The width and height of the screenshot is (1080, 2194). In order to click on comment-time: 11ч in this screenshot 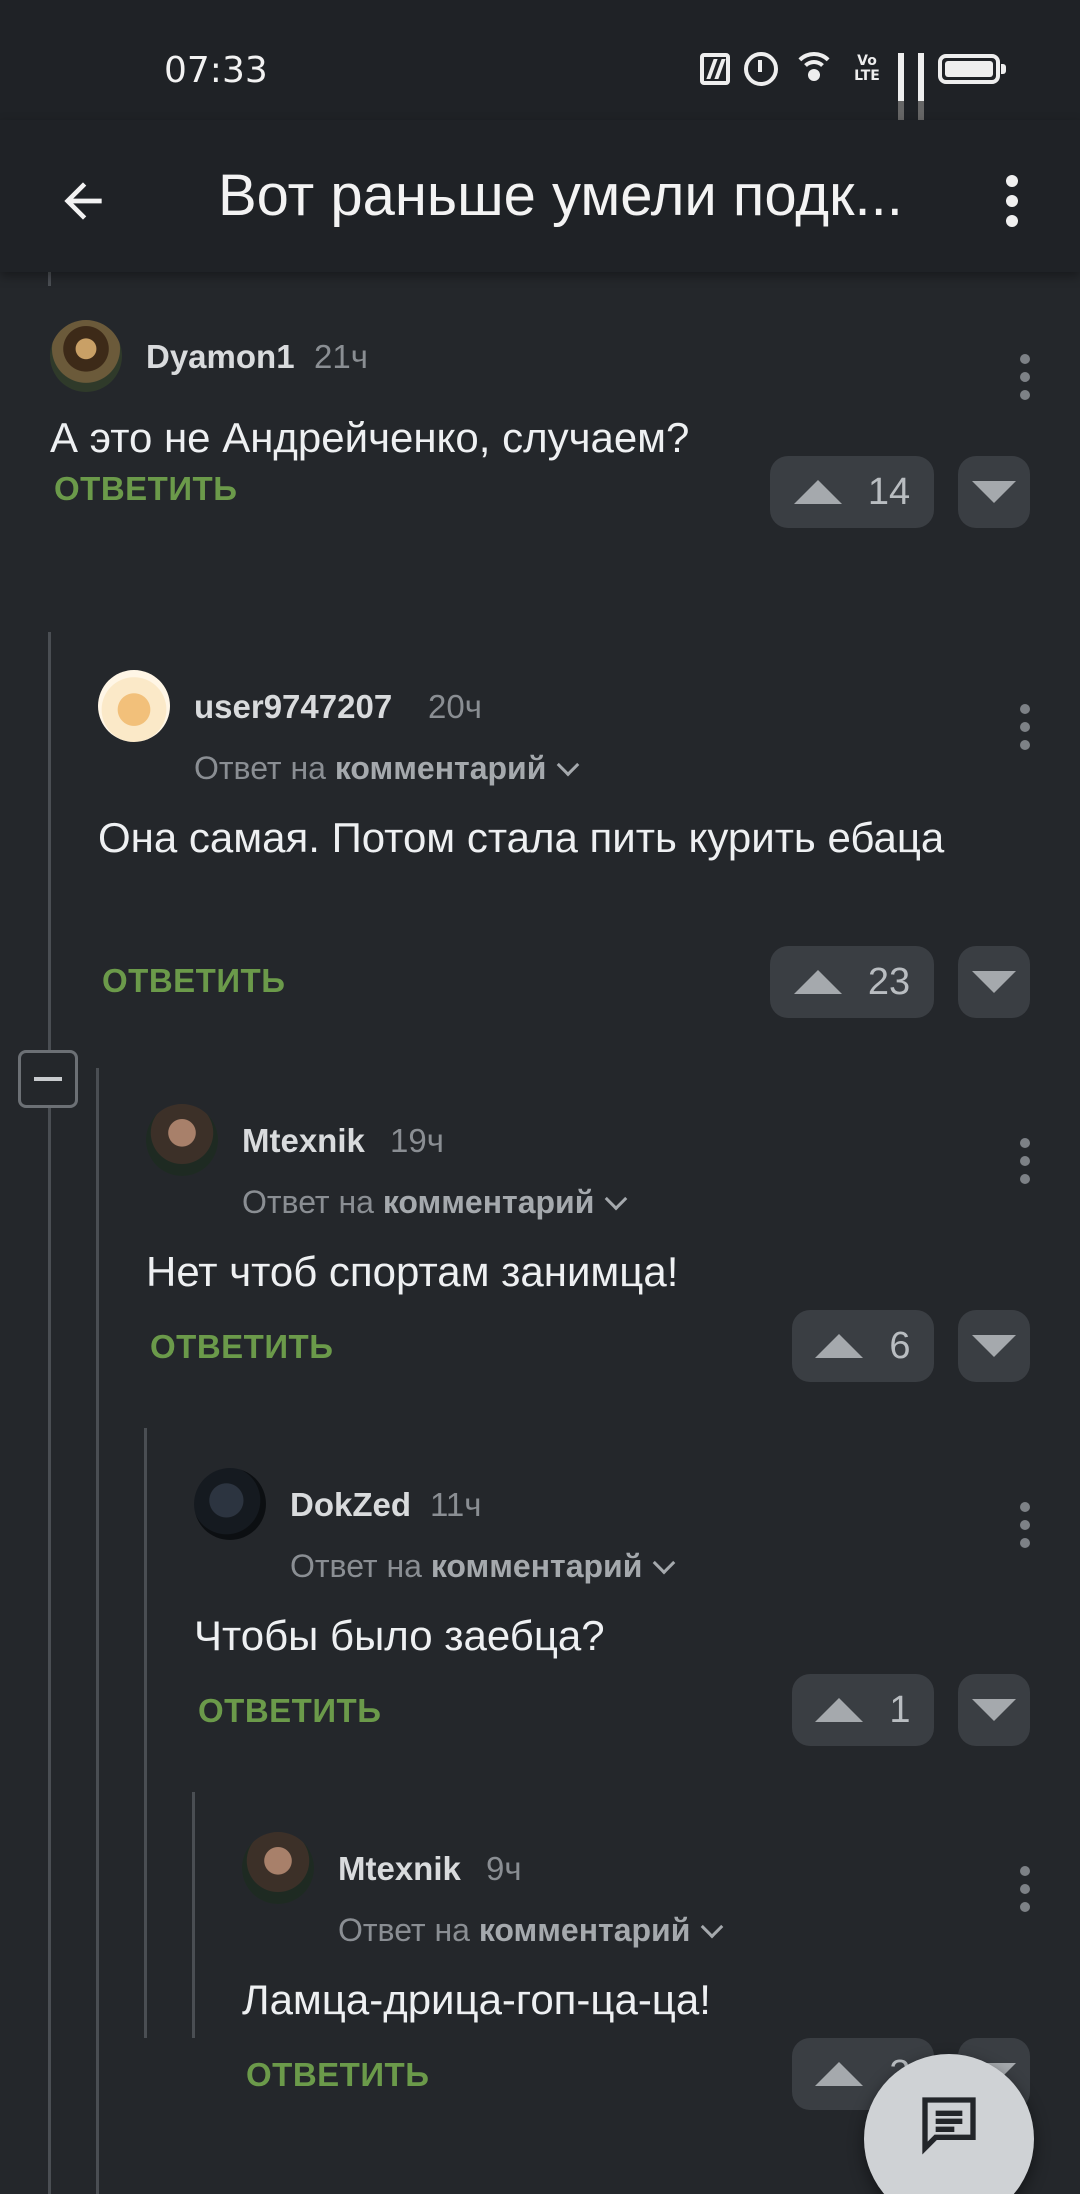, I will do `click(456, 1504)`.